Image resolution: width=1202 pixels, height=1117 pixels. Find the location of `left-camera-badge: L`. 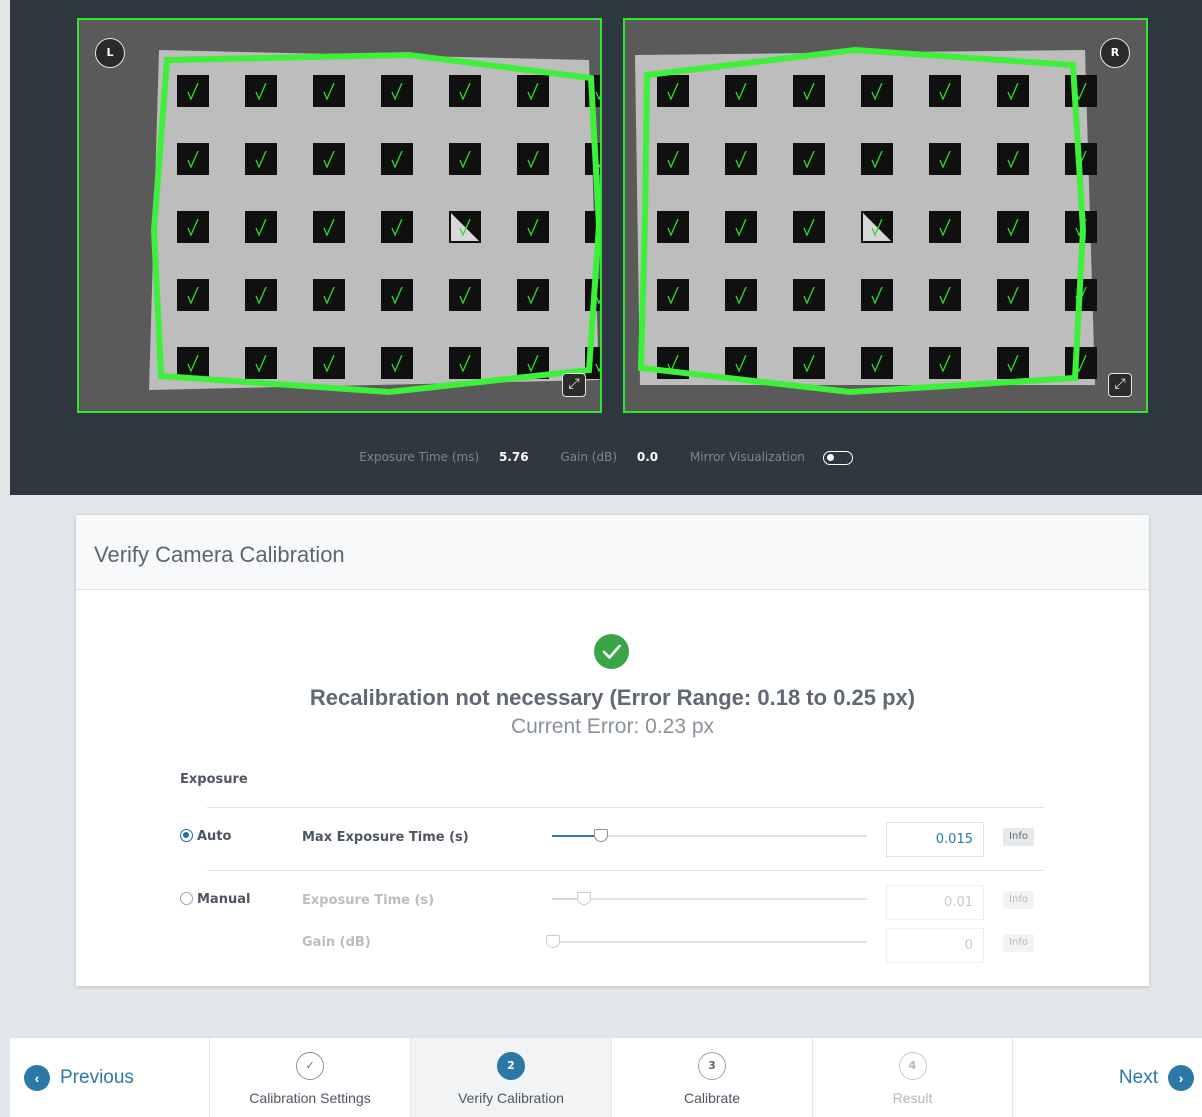

left-camera-badge: L is located at coordinates (110, 53).